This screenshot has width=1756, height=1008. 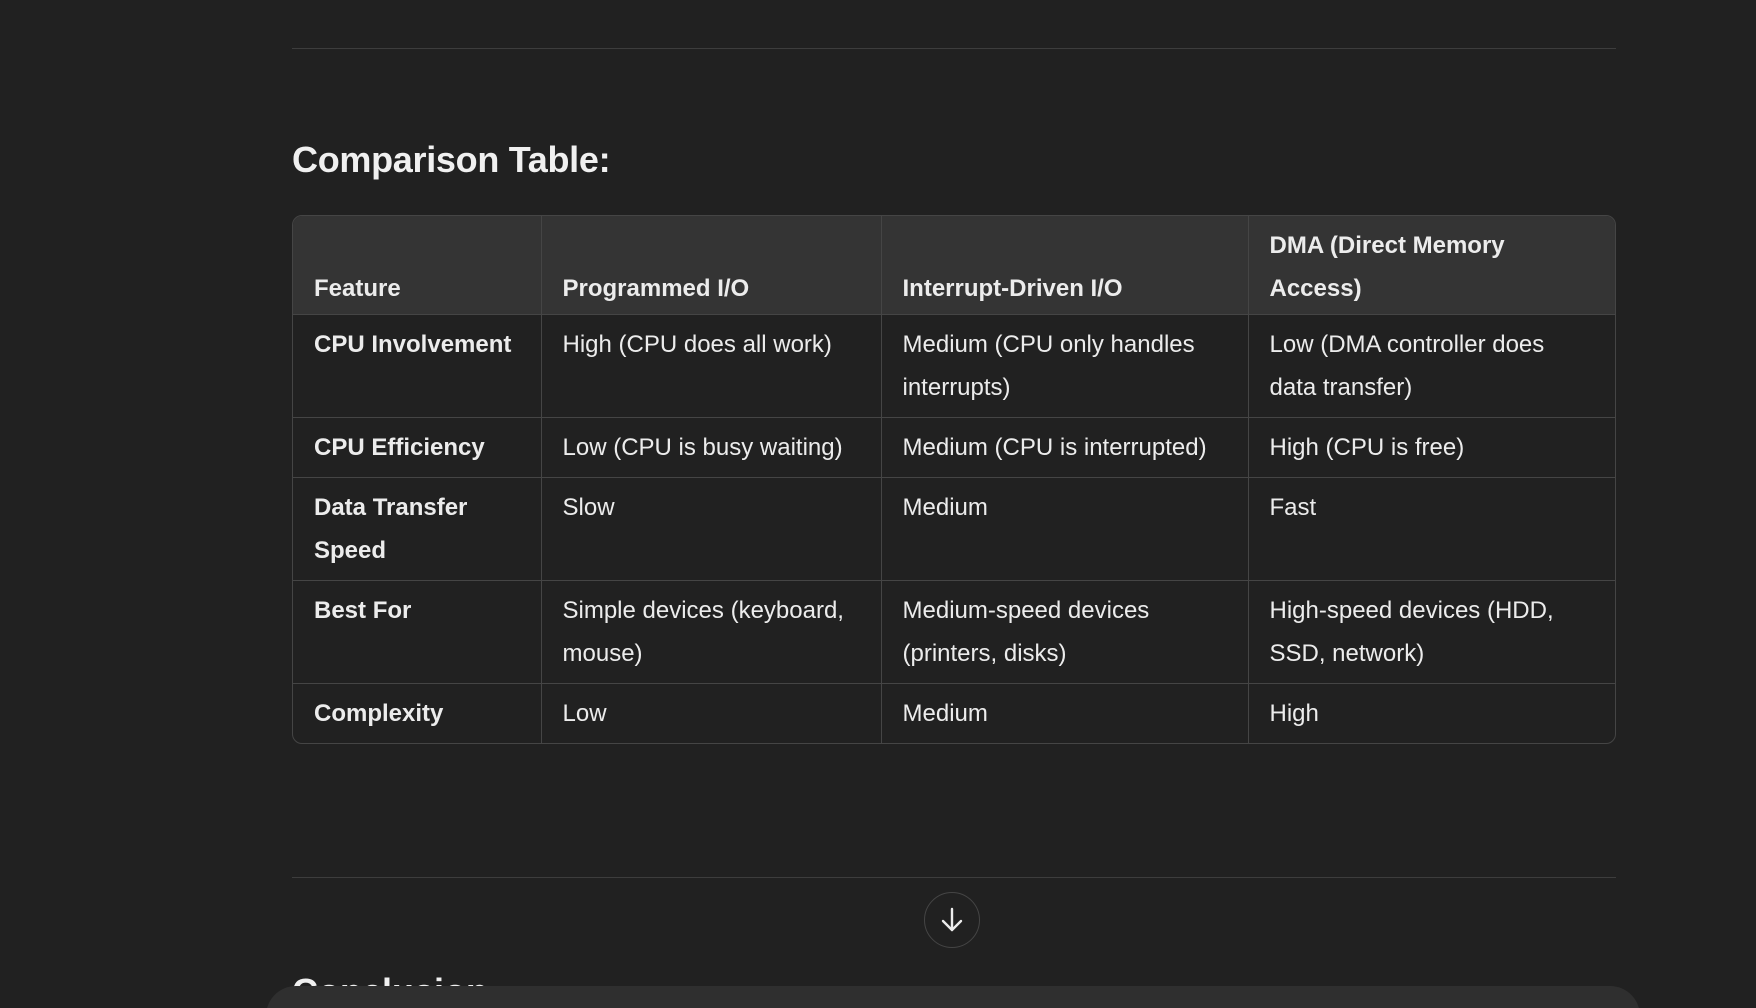 What do you see at coordinates (953, 997) in the screenshot?
I see `message-composer` at bounding box center [953, 997].